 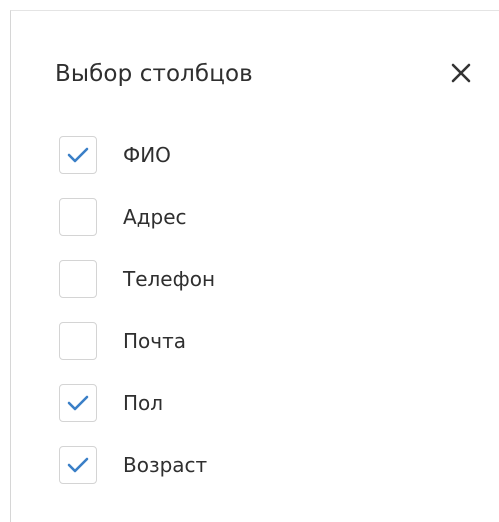 What do you see at coordinates (265, 78) in the screenshot?
I see `panel-header: Выбор столбцов` at bounding box center [265, 78].